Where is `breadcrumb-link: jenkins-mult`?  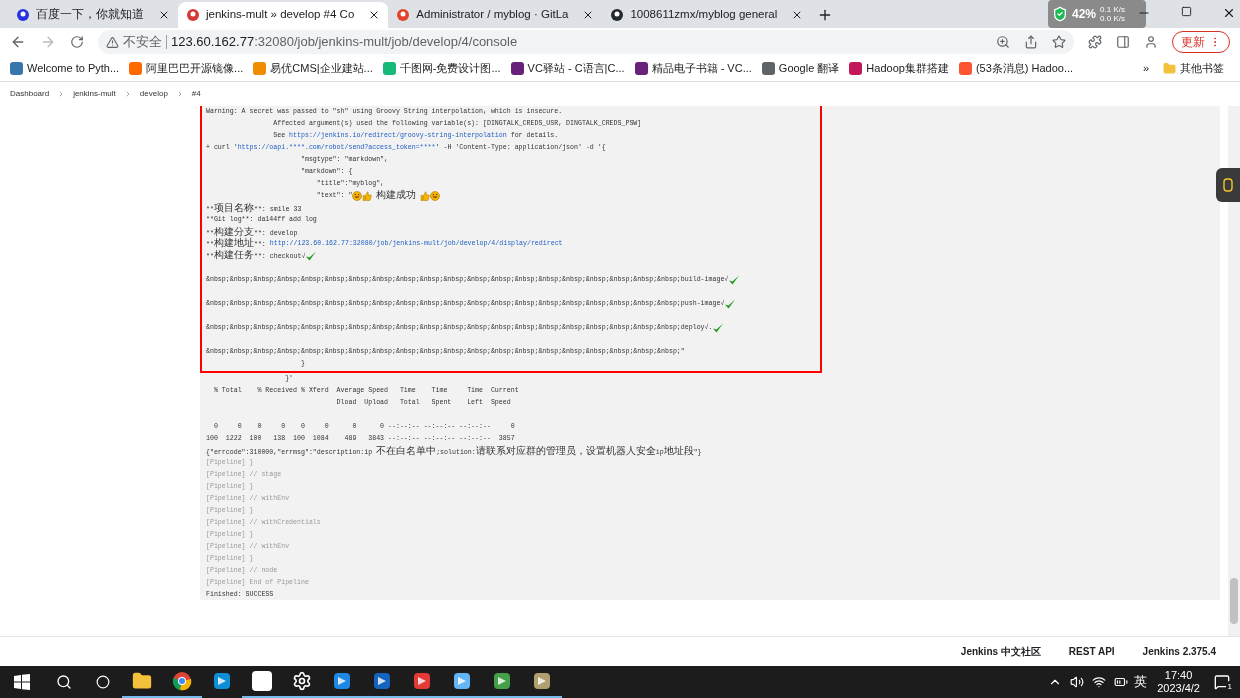
breadcrumb-link: jenkins-mult is located at coordinates (94, 94).